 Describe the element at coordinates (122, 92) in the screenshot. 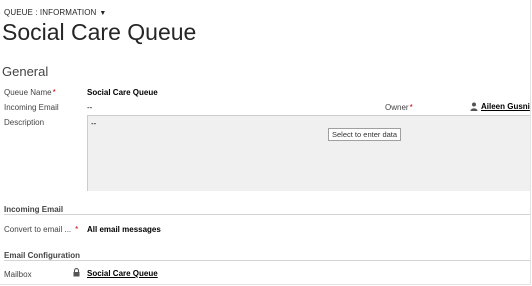

I see `queue-name-field: Social Care Queue` at that location.